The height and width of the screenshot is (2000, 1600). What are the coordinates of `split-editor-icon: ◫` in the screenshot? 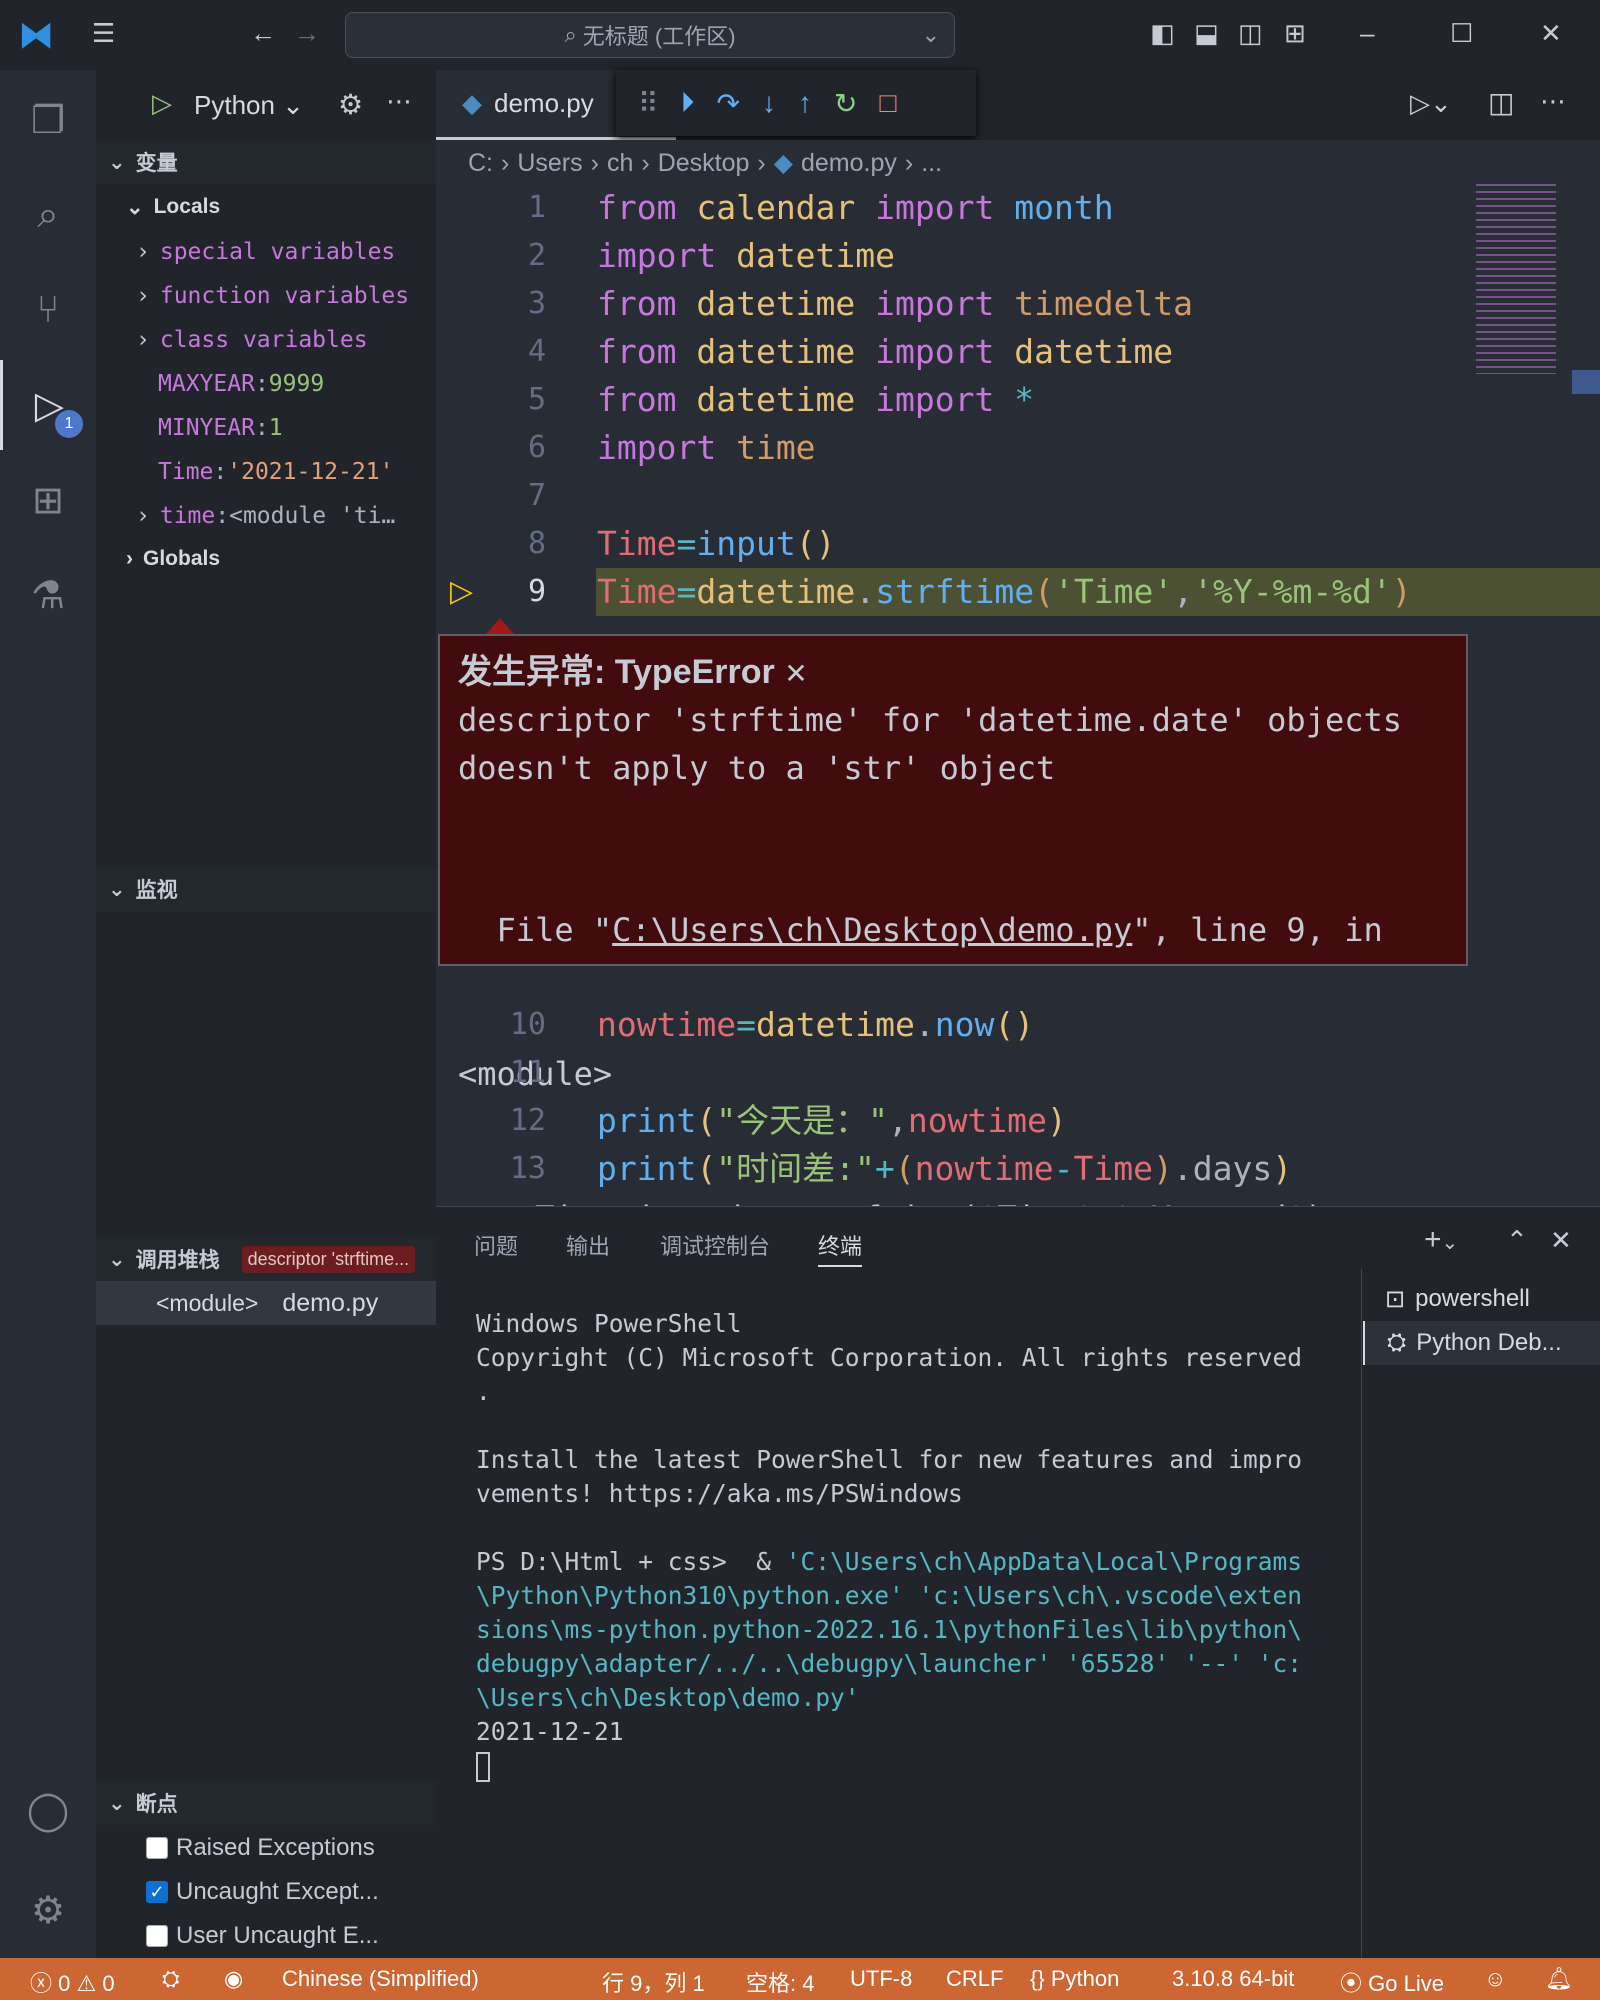 It's located at (1501, 102).